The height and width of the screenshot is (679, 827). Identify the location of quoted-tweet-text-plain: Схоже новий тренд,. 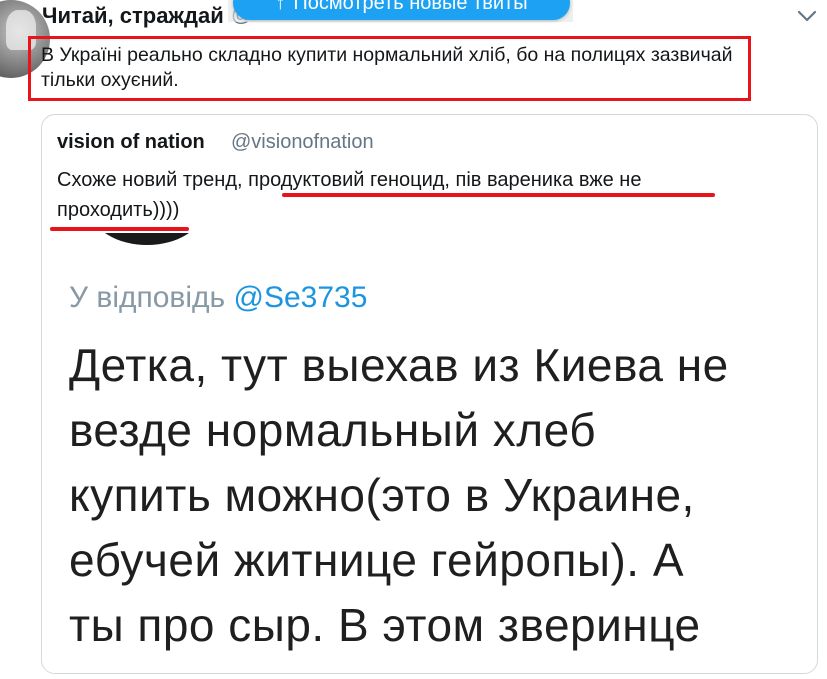
(153, 180).